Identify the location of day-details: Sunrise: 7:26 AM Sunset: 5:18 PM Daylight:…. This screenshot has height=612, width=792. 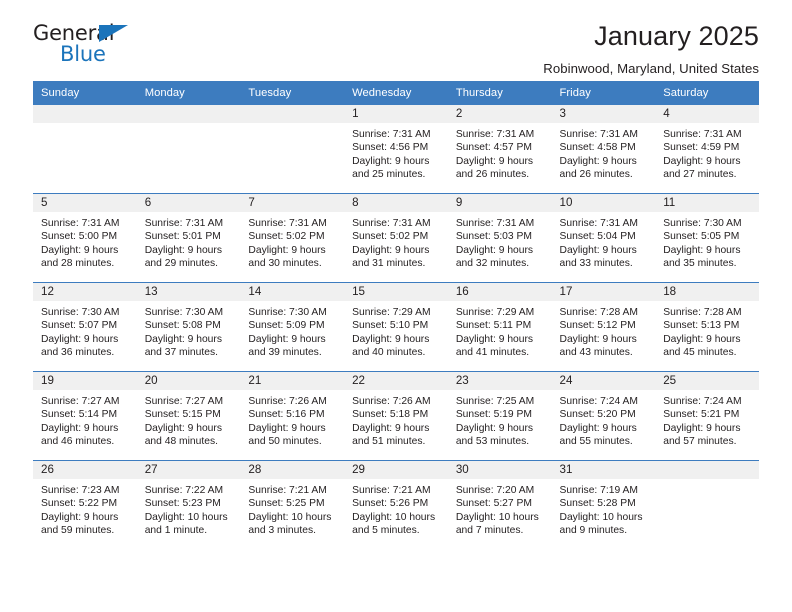
(396, 419).